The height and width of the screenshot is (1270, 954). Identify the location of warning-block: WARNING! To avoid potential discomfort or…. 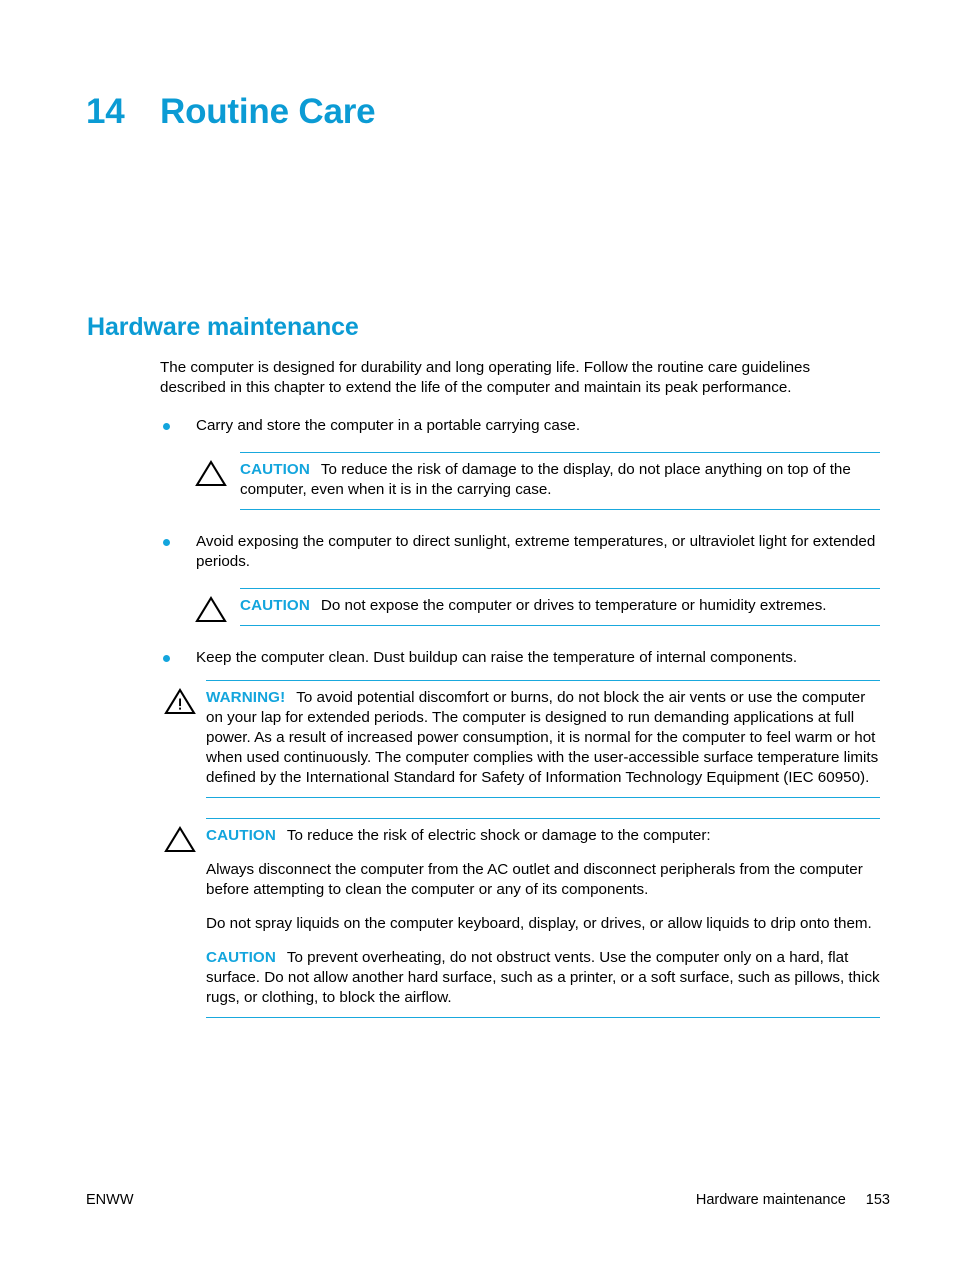
(522, 739).